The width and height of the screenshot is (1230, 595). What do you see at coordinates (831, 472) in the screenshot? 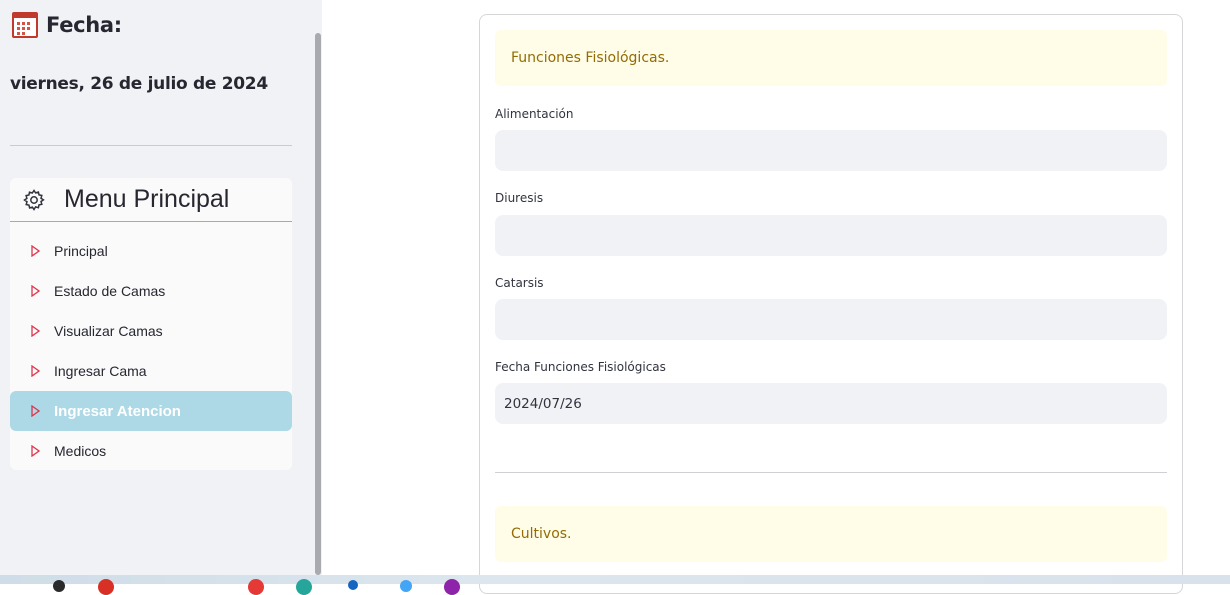
I see `section-divider` at bounding box center [831, 472].